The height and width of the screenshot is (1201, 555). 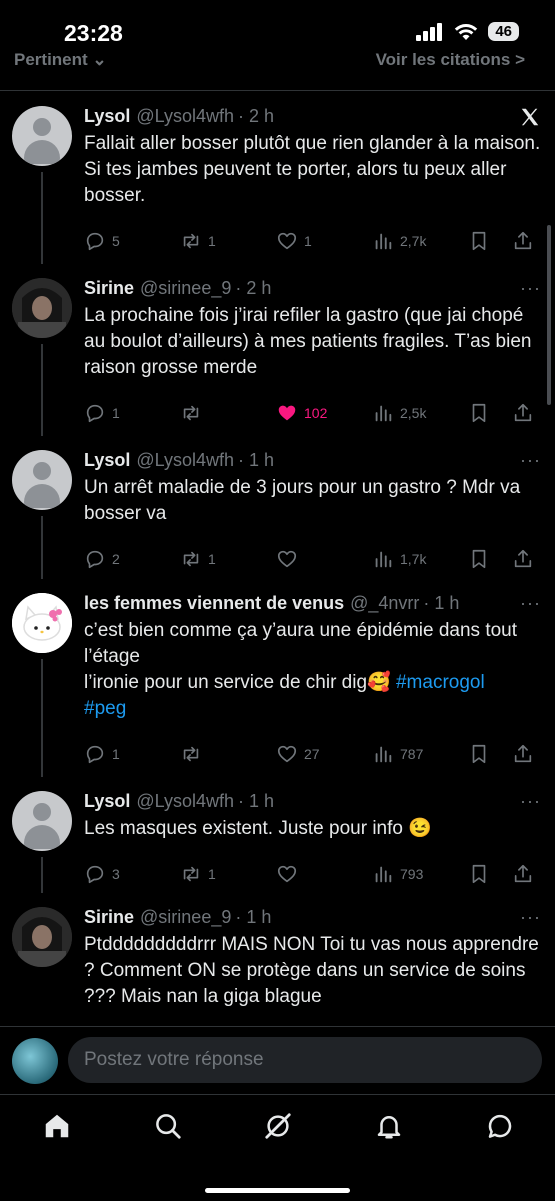 I want to click on like-button: 1, so click(x=324, y=241).